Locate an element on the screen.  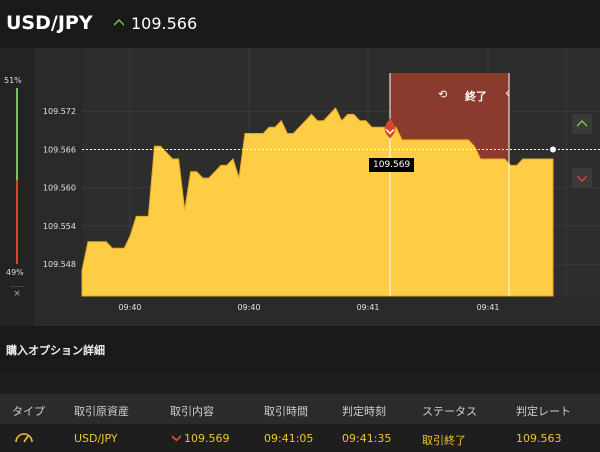
row-trade-time: 09:41:05 is located at coordinates (289, 438).